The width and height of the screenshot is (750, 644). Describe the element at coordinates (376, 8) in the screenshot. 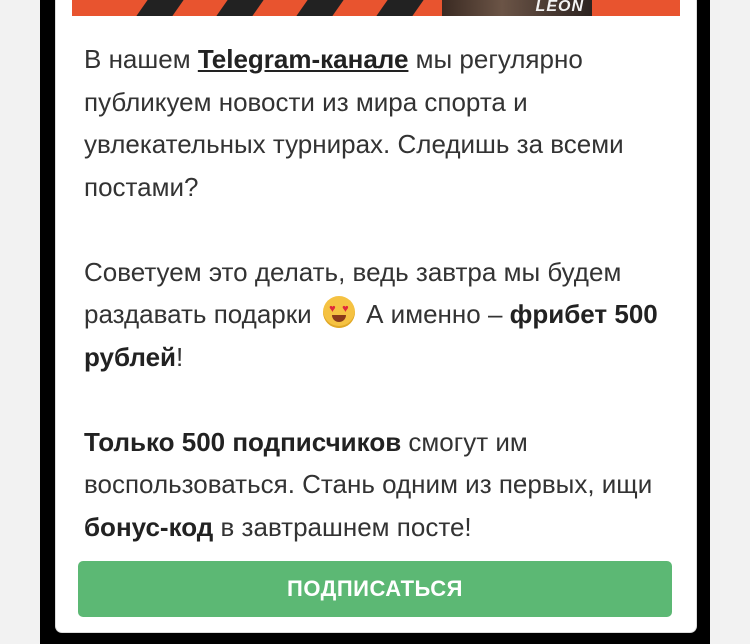

I see `promo-banner-image: LEON` at that location.